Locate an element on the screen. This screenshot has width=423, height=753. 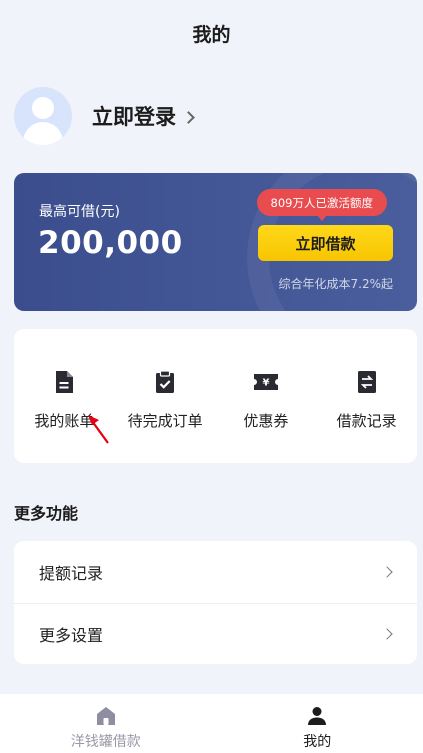
avatar is located at coordinates (43, 116).